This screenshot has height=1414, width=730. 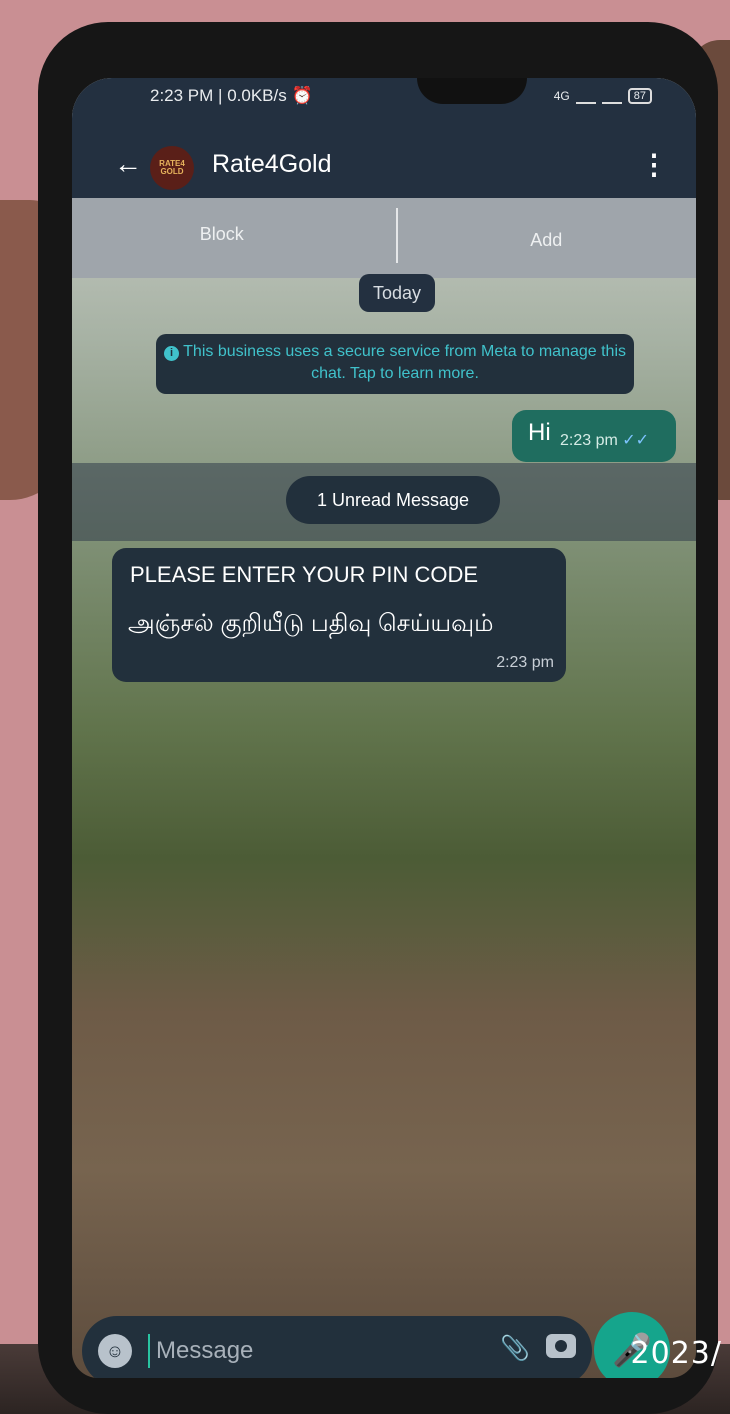 I want to click on arrow-left-icon: ←, so click(x=128, y=164).